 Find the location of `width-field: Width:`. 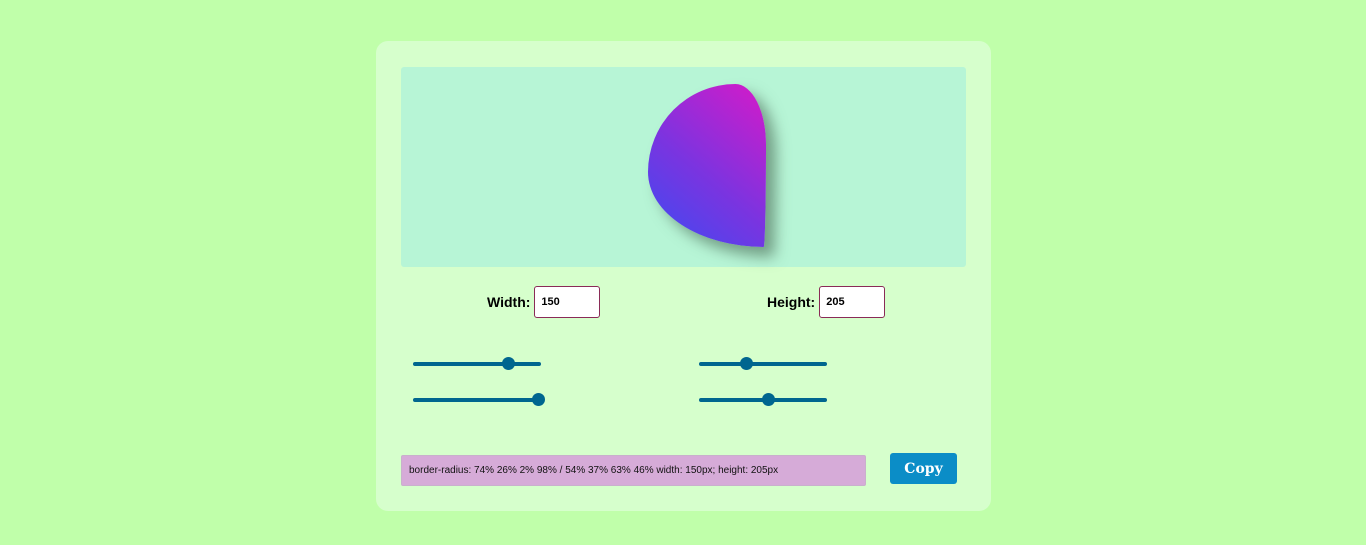

width-field: Width: is located at coordinates (544, 302).